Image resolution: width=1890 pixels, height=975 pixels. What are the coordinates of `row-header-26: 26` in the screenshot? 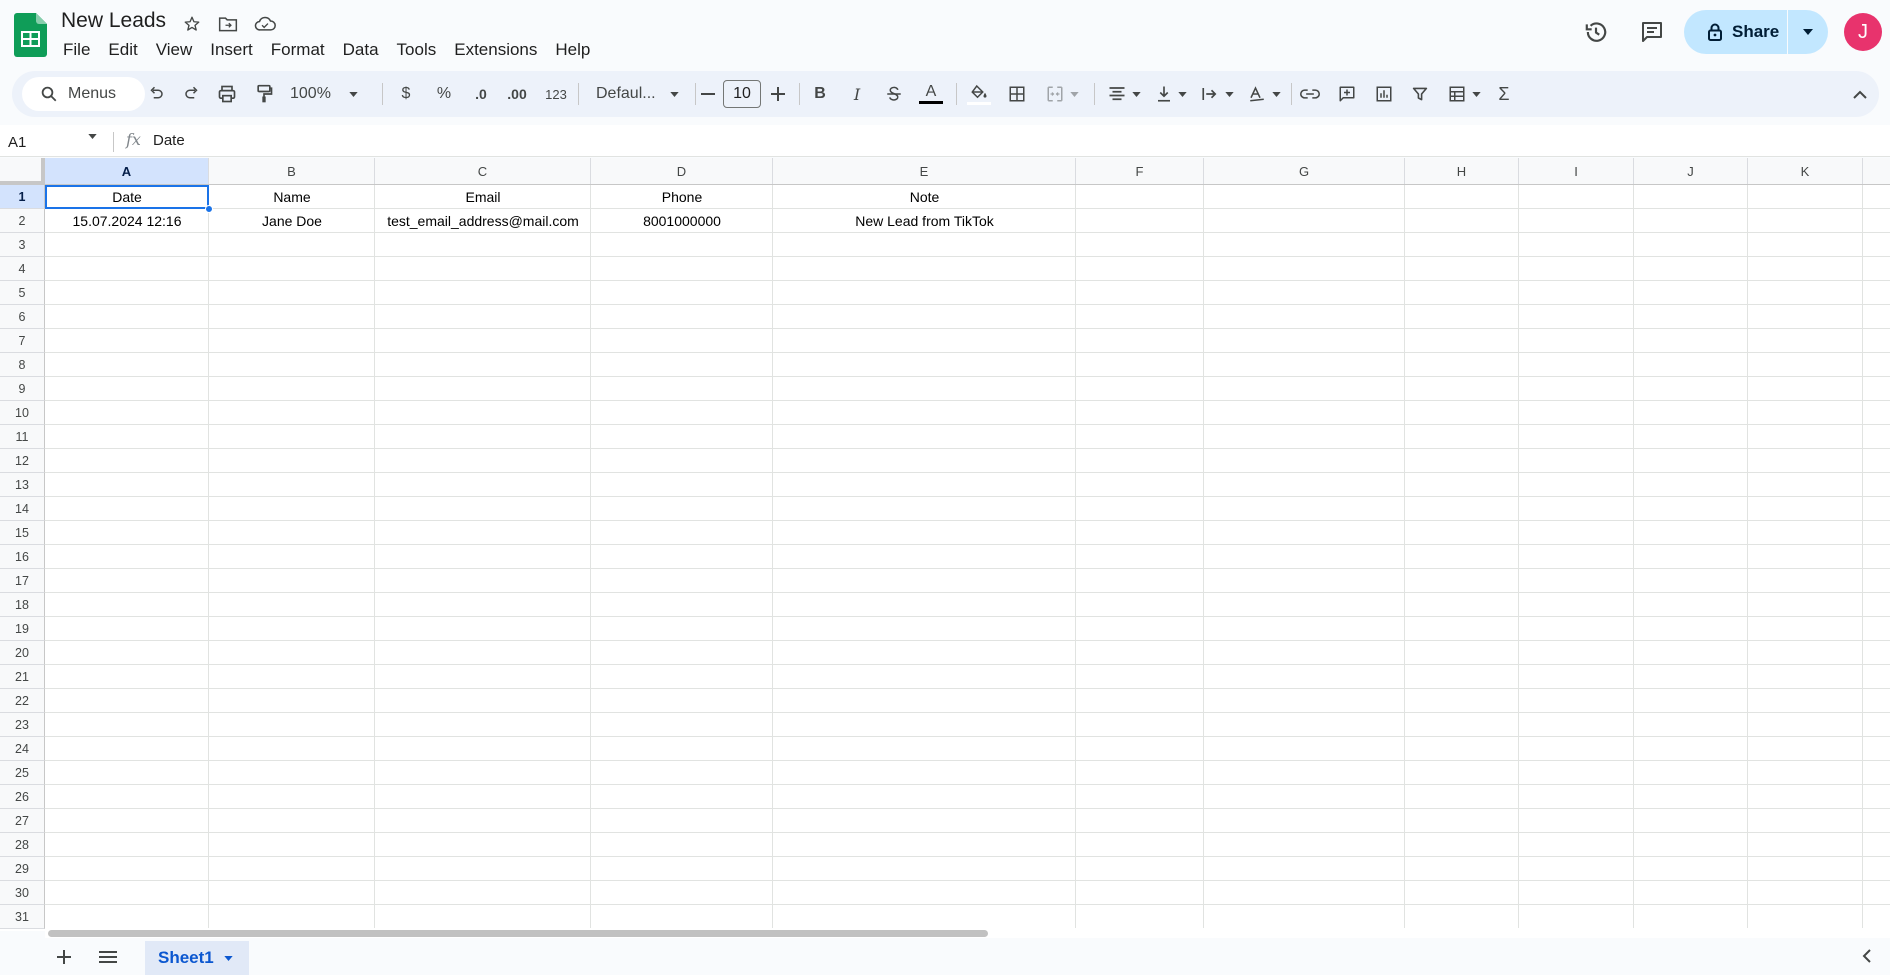 It's located at (22, 797).